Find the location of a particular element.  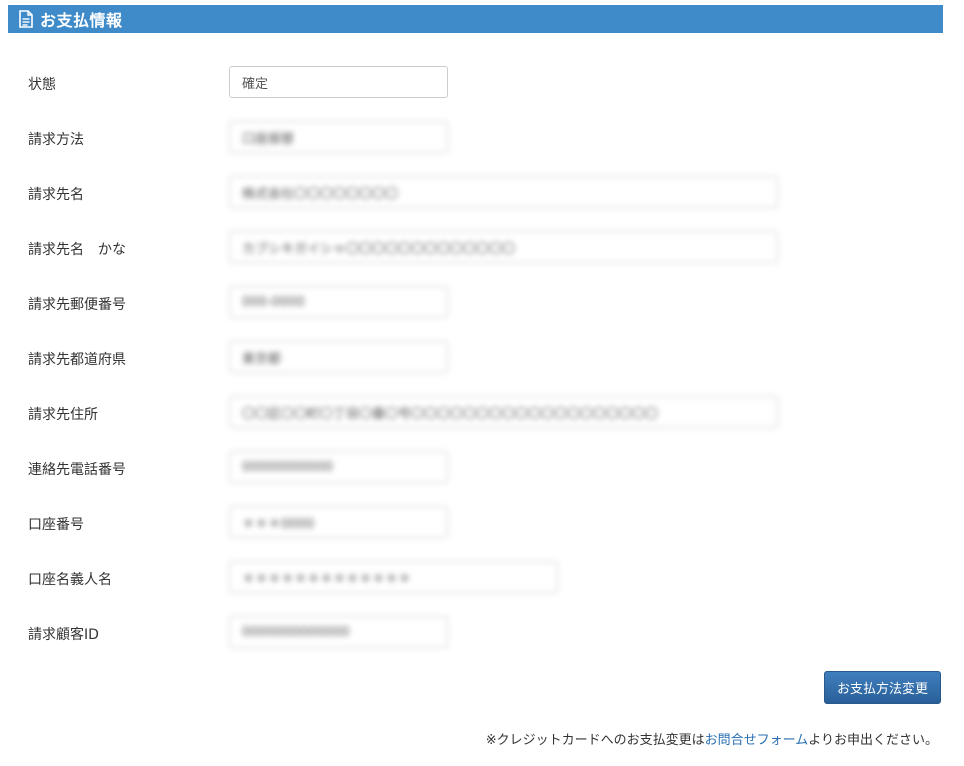

account-number-label: 口座番号 is located at coordinates (56, 525).